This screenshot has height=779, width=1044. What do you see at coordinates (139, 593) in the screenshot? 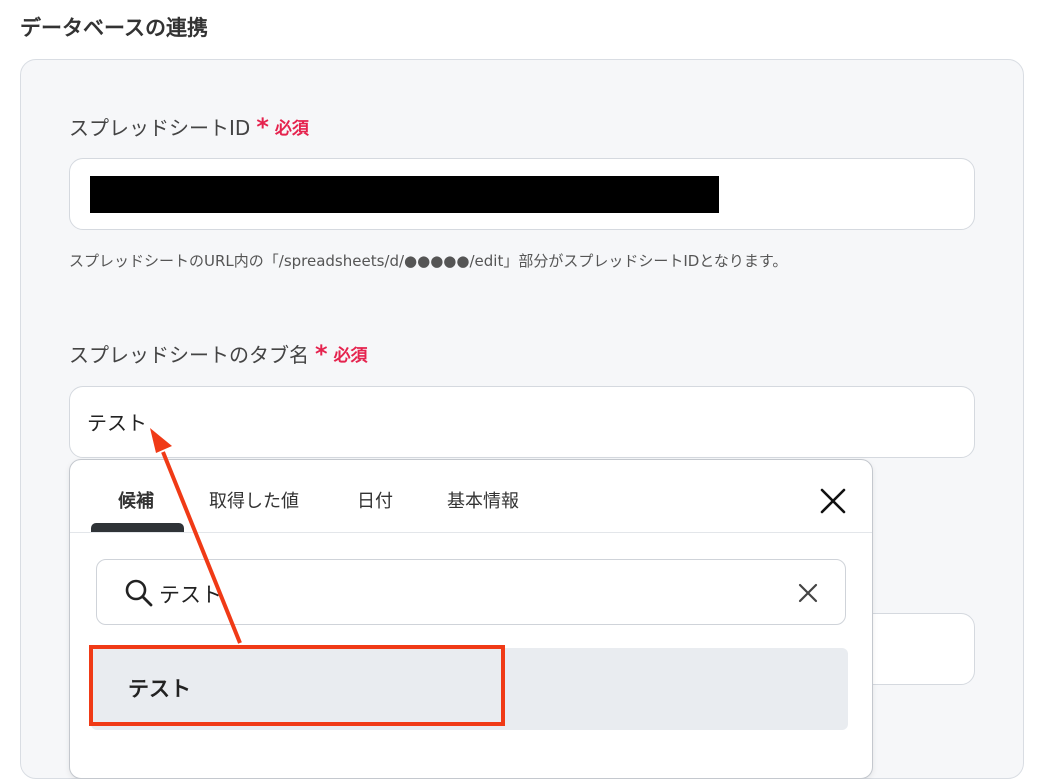
I see `search-icon` at bounding box center [139, 593].